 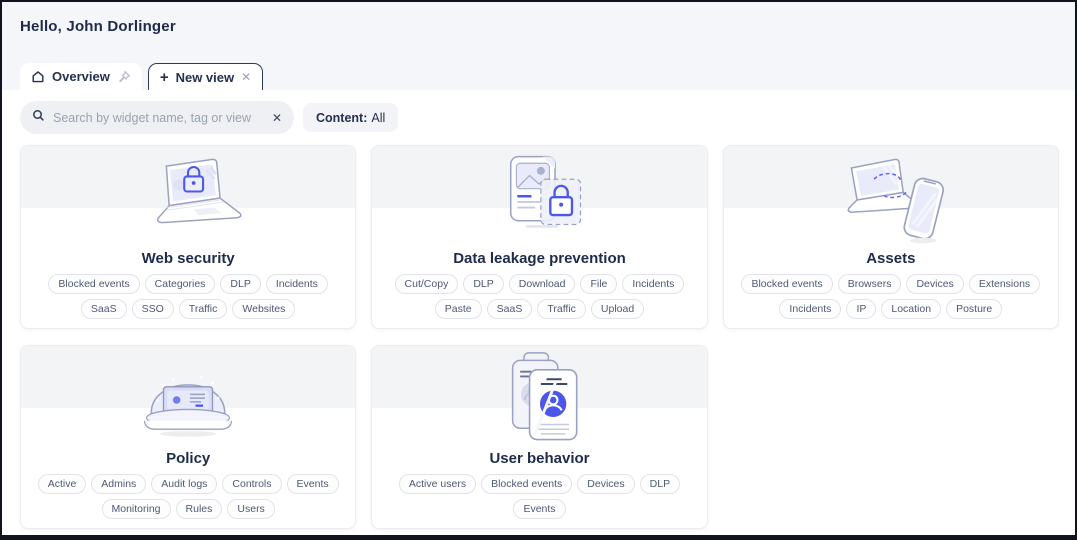 I want to click on card-title: Assets, so click(x=891, y=258).